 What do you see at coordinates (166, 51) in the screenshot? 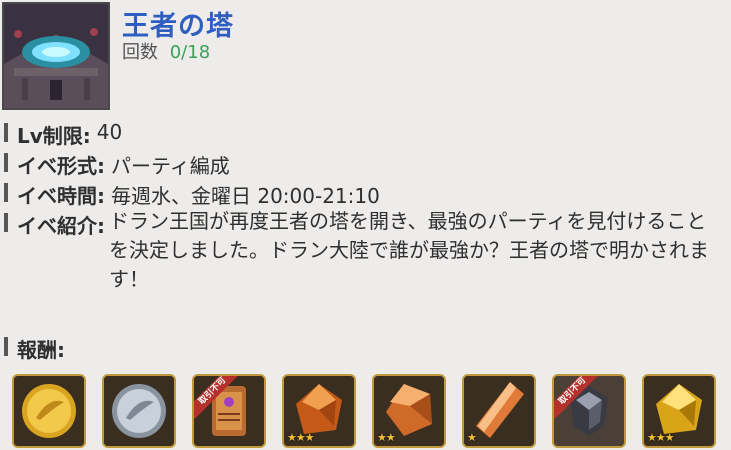
I see `attempt-count: 回数 0/18` at bounding box center [166, 51].